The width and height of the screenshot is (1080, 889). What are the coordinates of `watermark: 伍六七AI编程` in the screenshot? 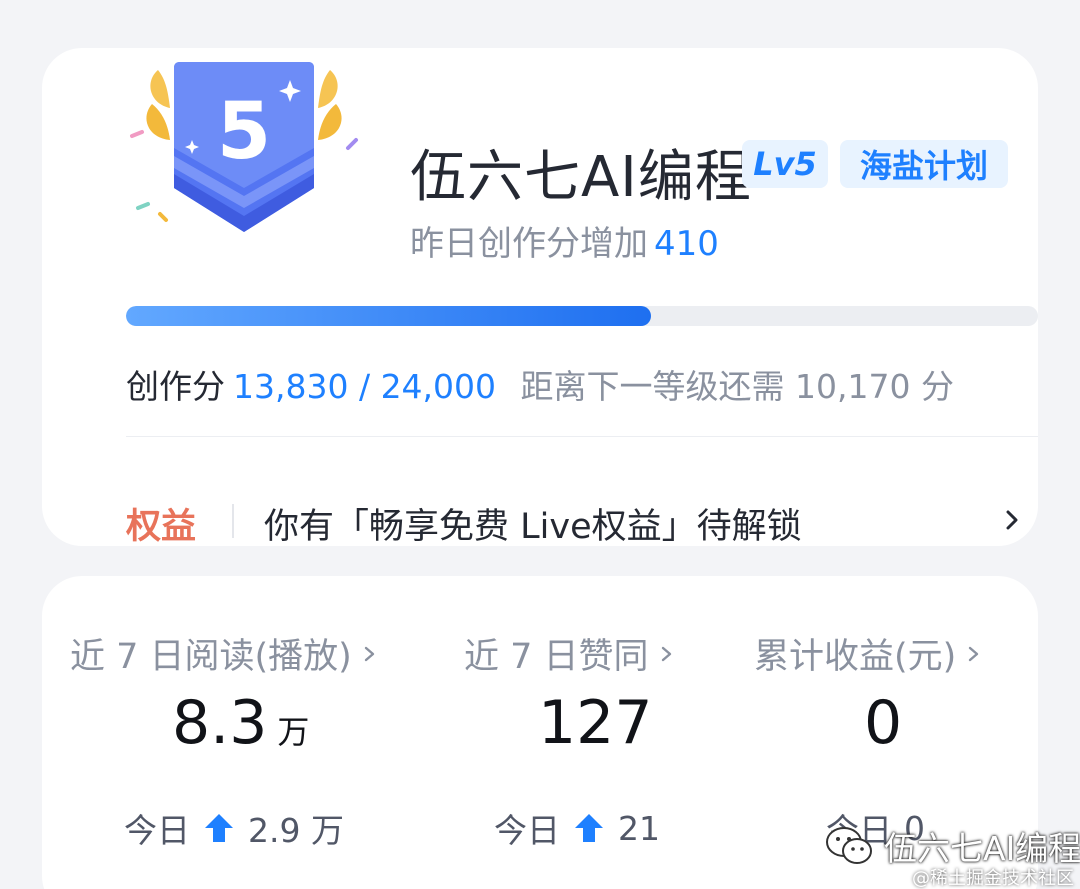 It's located at (952, 846).